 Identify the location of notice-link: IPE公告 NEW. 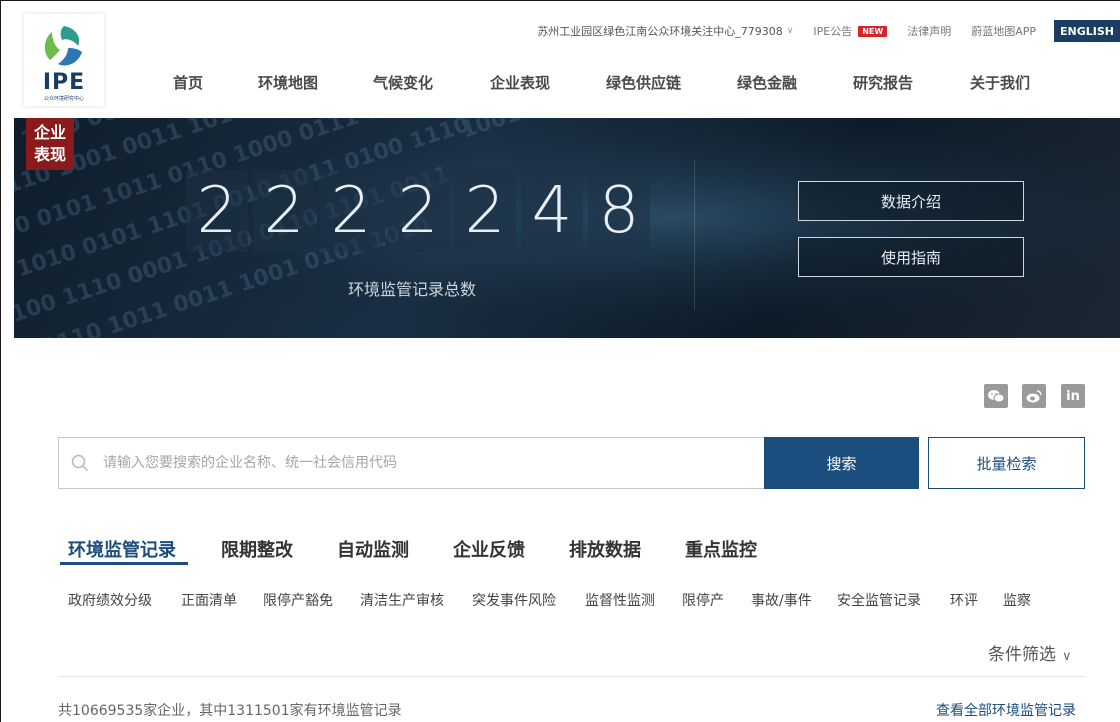
(850, 31).